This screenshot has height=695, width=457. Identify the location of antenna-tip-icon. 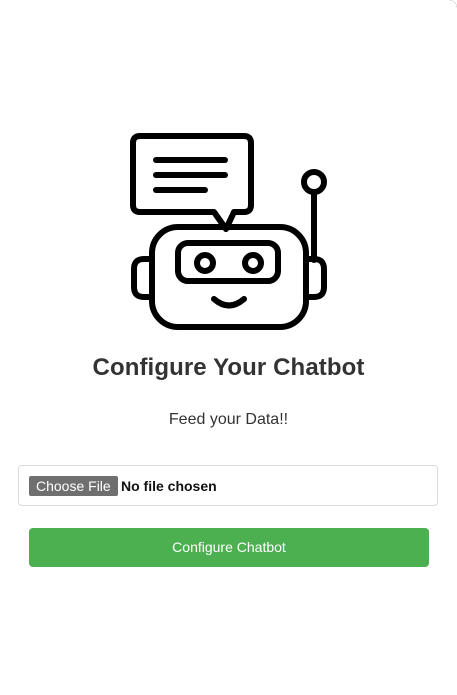
(314, 182).